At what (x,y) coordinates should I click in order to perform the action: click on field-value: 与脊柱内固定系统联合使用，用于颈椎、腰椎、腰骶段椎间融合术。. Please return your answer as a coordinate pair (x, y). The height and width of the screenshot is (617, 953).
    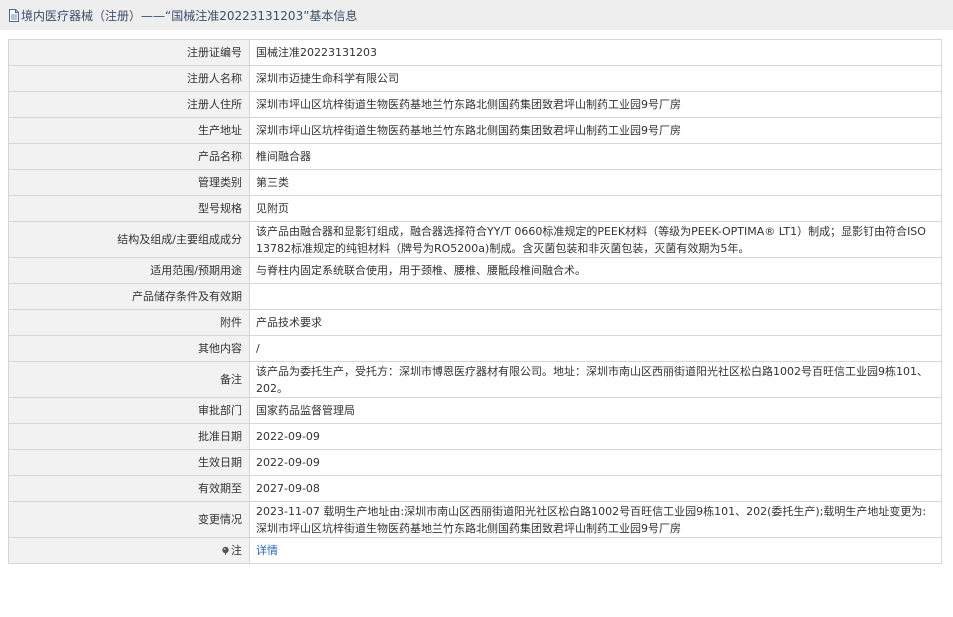
    Looking at the image, I should click on (595, 270).